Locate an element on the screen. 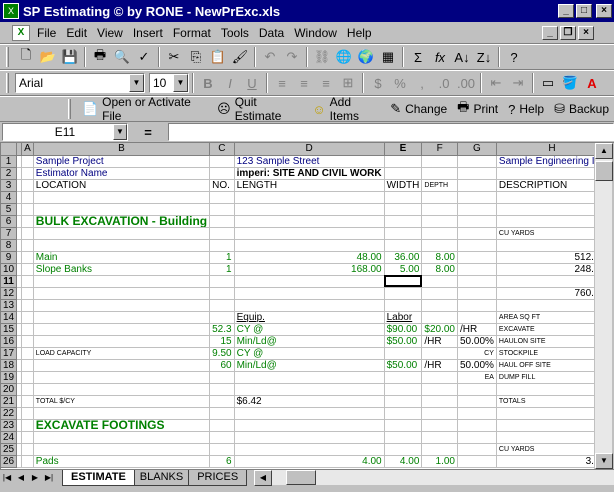 The image size is (614, 492). redo-icon: ↷ is located at coordinates (292, 57).